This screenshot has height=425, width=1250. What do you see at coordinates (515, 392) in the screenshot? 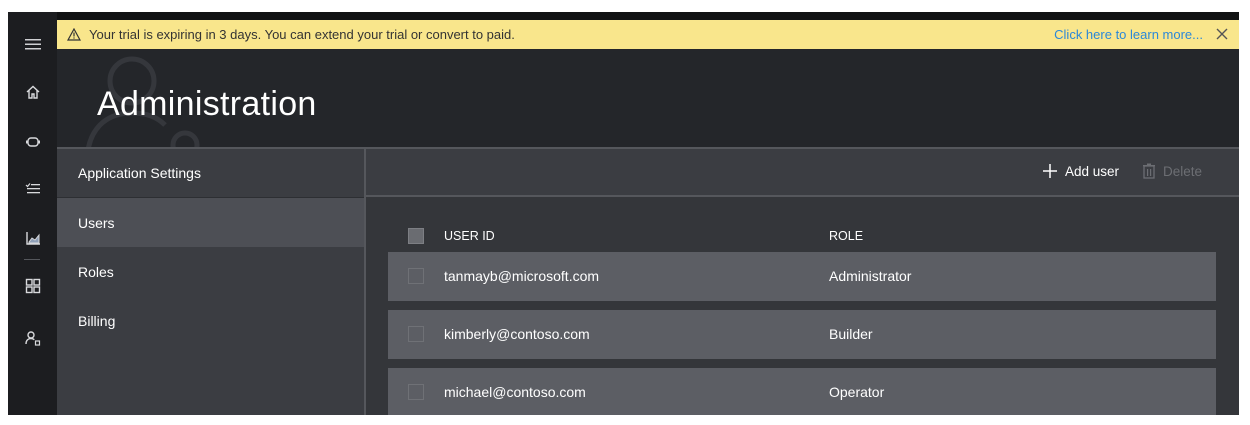
I see `user-id-cell: michael@contoso.com` at bounding box center [515, 392].